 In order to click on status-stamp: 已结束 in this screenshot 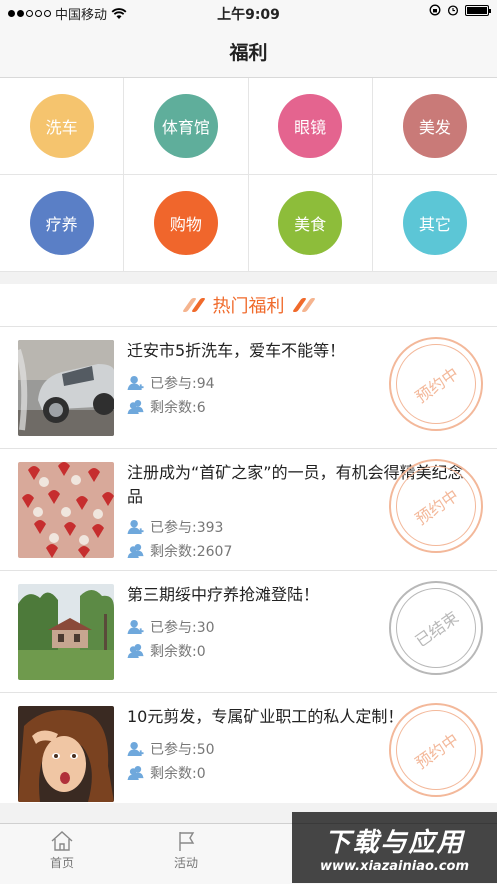, I will do `click(436, 628)`.